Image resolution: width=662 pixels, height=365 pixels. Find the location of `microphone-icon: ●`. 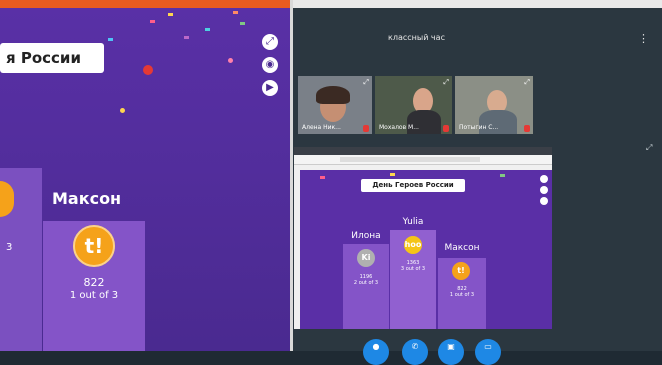

microphone-icon: ● is located at coordinates (376, 346).